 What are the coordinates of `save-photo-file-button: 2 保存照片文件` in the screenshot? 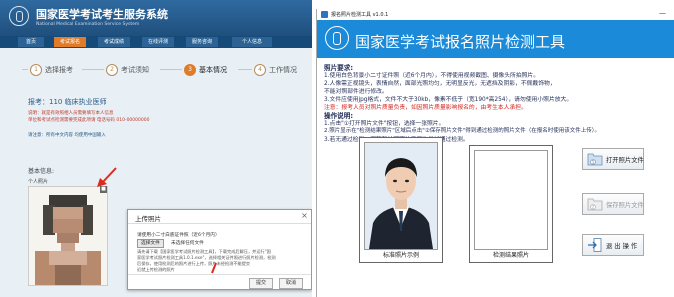 It's located at (613, 204).